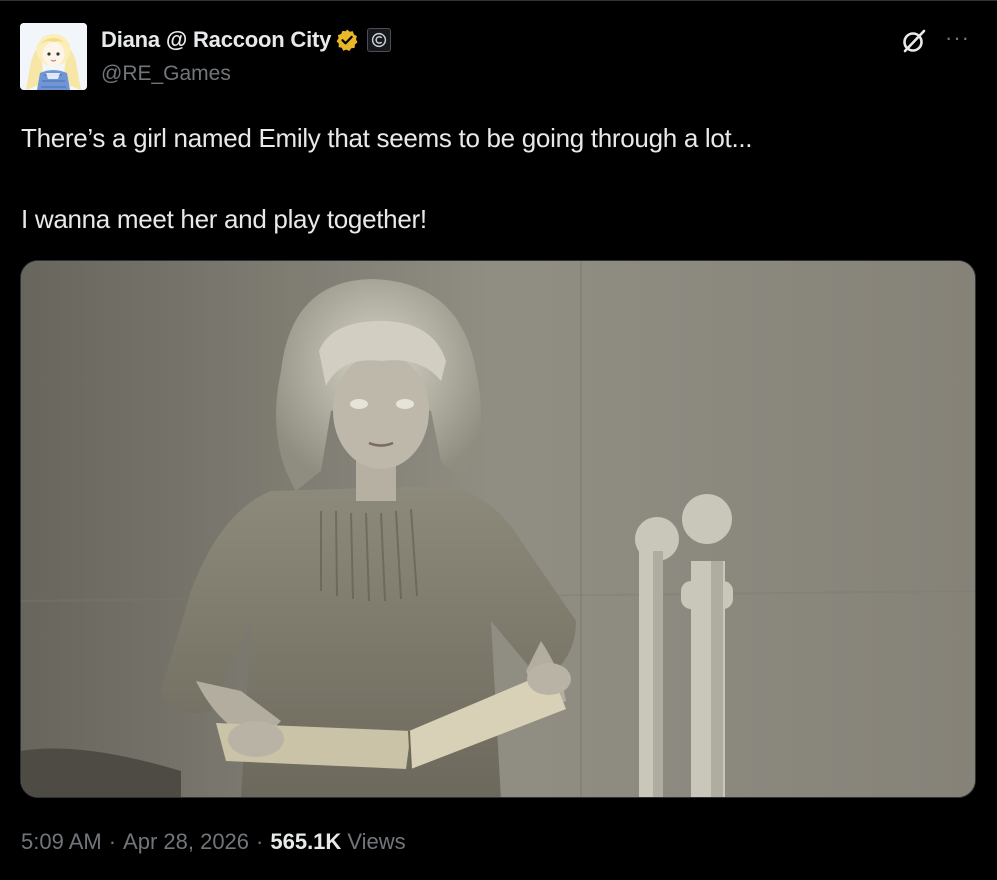 The height and width of the screenshot is (880, 997). I want to click on tweet-meta: 5:09 AM · Apr 28, 2026 · 565.1K Views, so click(213, 842).